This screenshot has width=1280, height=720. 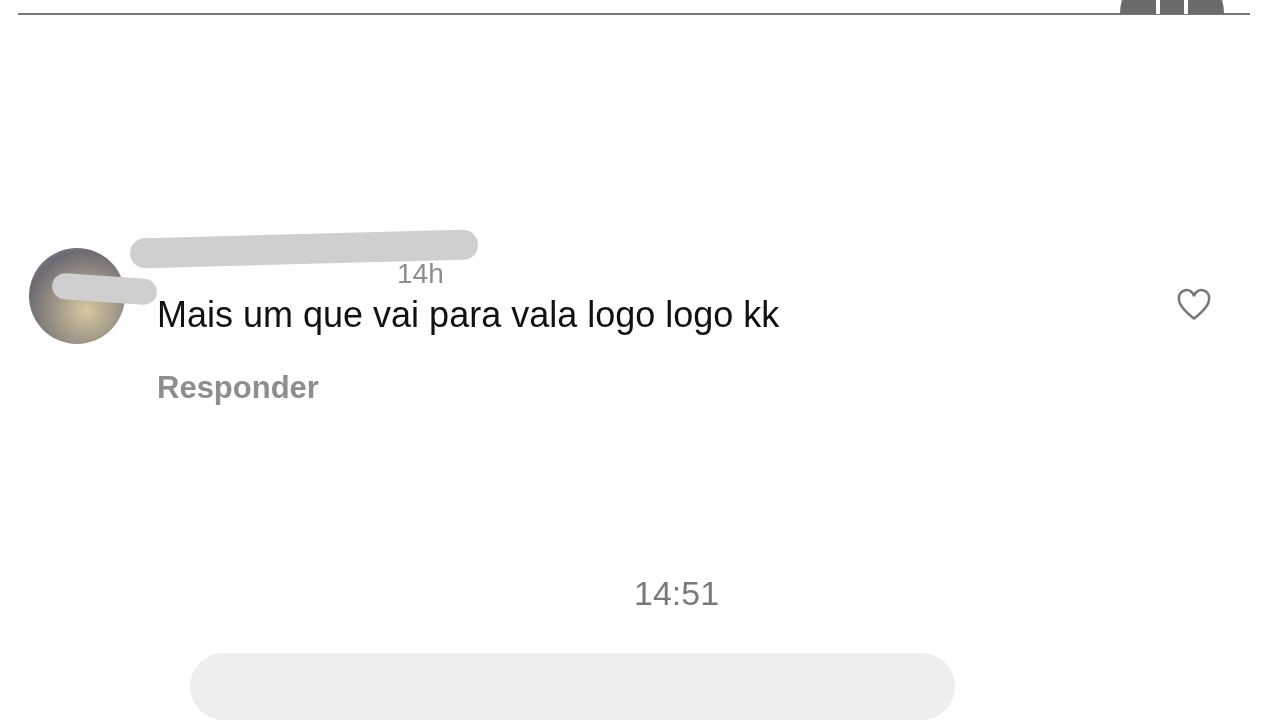 I want to click on comment-text: Mais um que vai para vala logo logo kk, so click(x=469, y=315).